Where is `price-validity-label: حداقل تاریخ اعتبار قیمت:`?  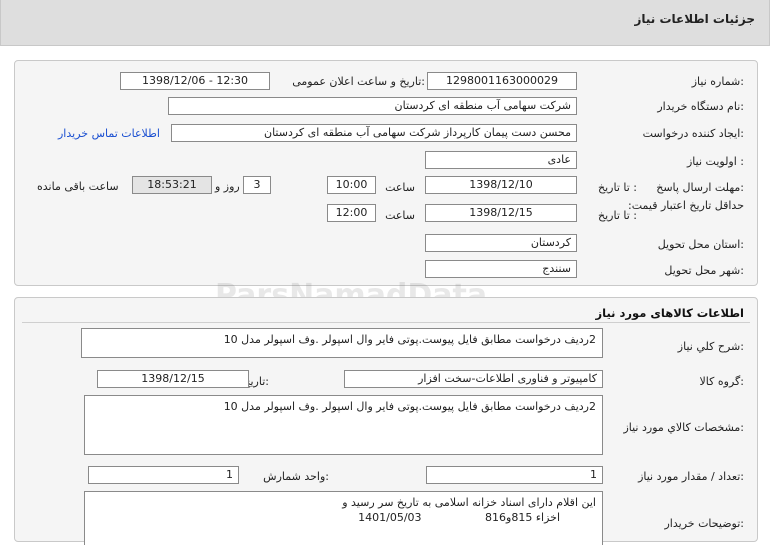
price-validity-label: حداقل تاریخ اعتبار قیمت: is located at coordinates (686, 205).